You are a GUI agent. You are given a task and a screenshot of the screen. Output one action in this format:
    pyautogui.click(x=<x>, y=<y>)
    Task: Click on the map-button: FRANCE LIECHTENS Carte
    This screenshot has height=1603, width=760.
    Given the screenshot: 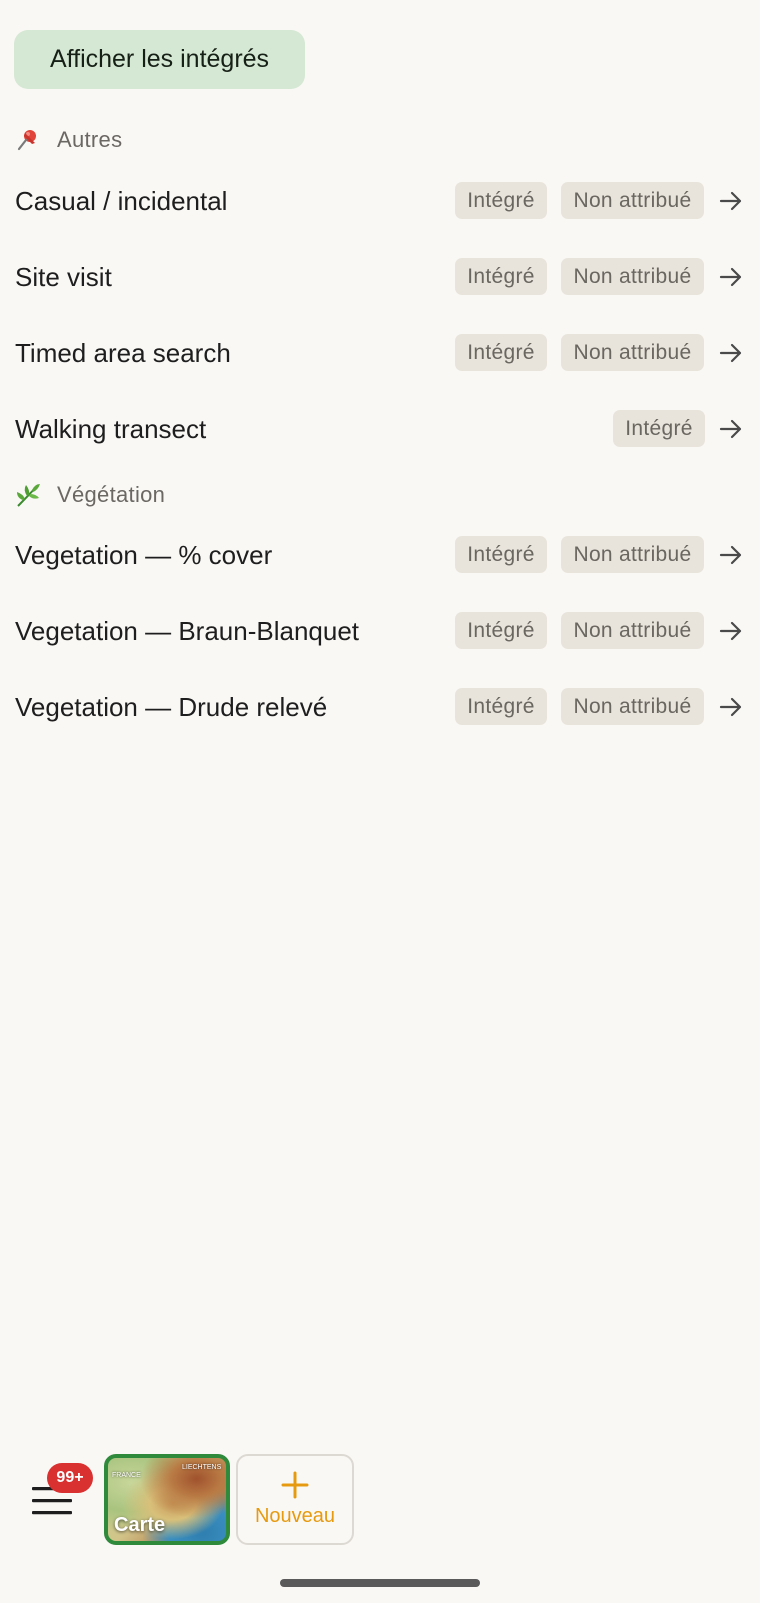 What is the action you would take?
    pyautogui.click(x=167, y=1499)
    